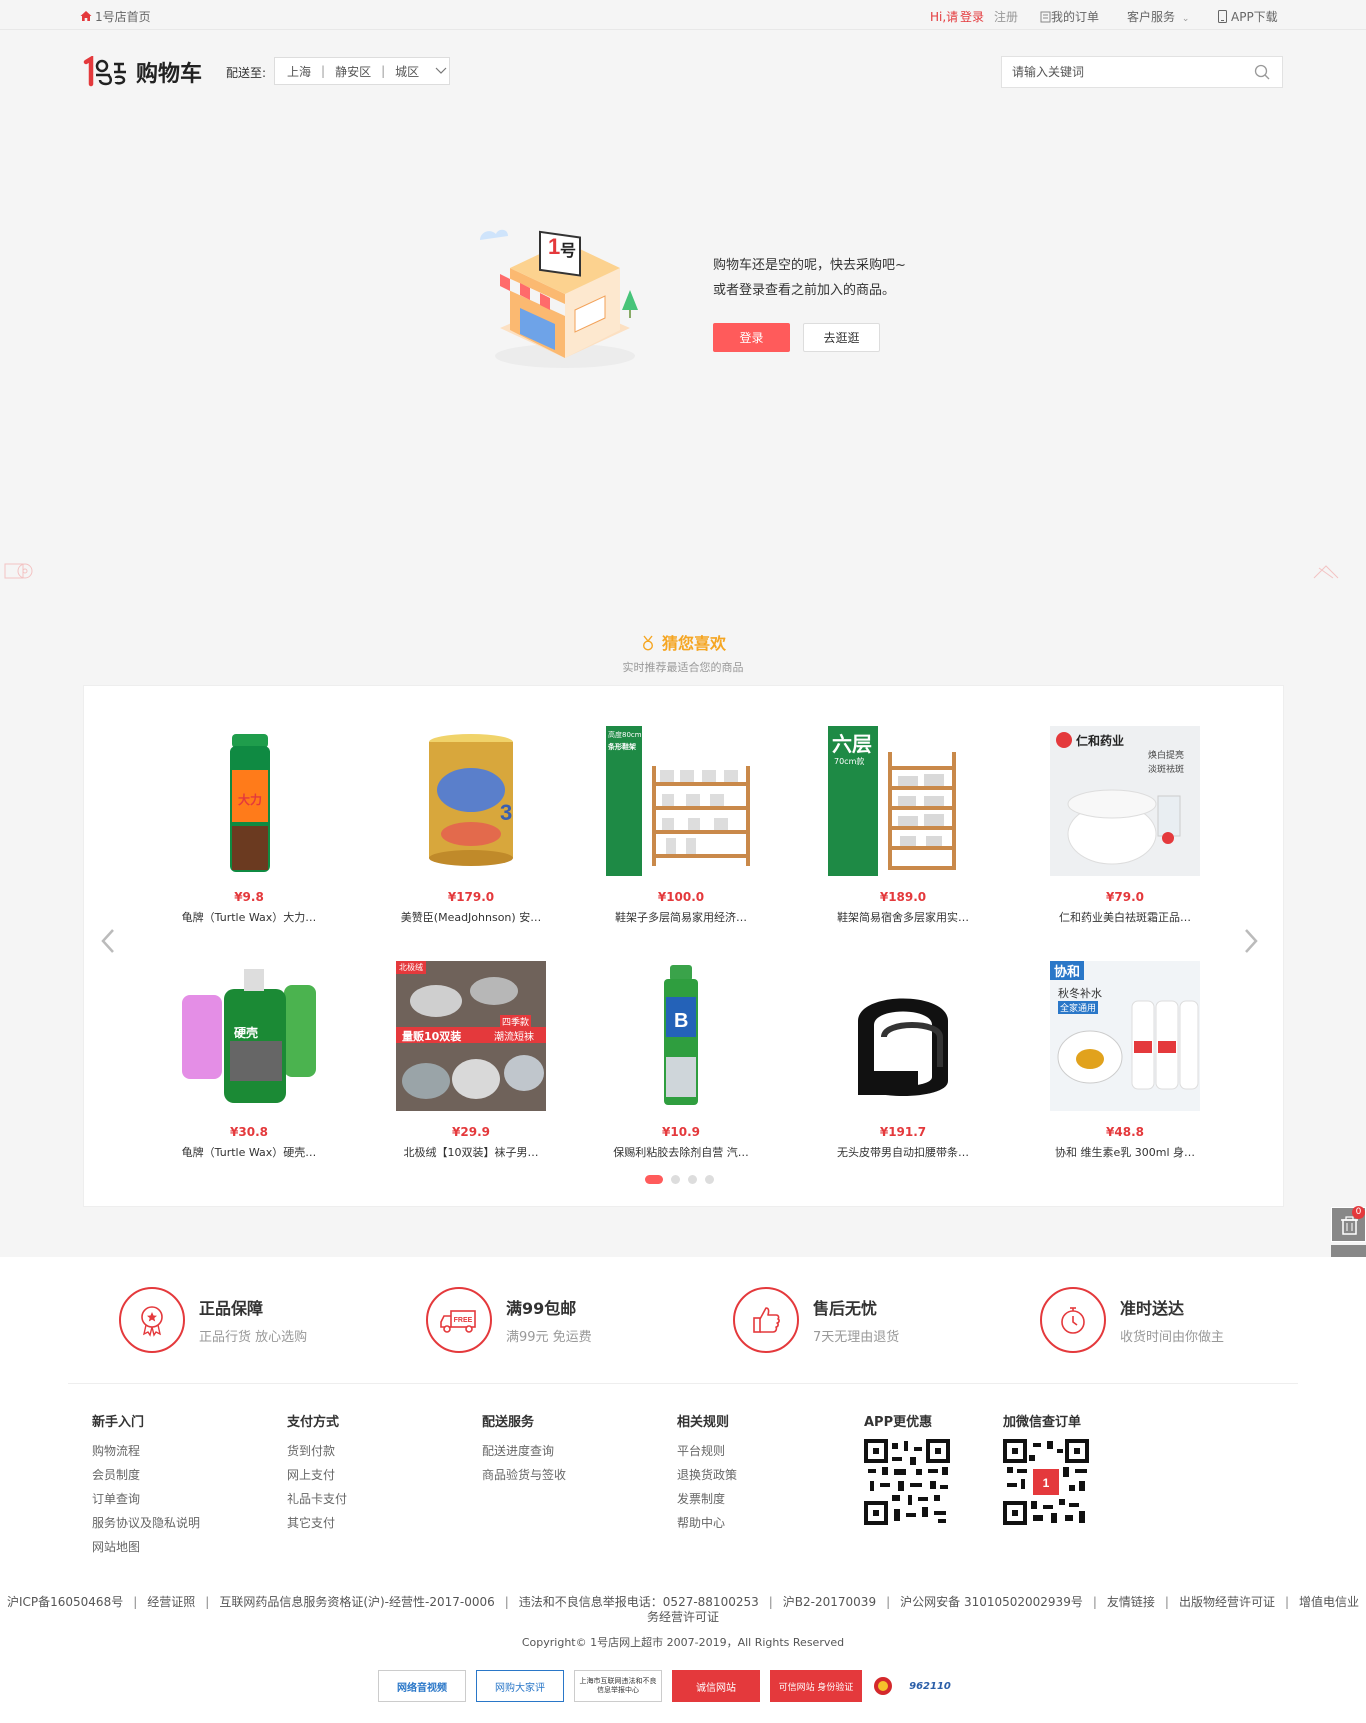 This screenshot has height=1723, width=1366. Describe the element at coordinates (317, 1499) in the screenshot. I see `footer-link: 礼品卡支付` at that location.